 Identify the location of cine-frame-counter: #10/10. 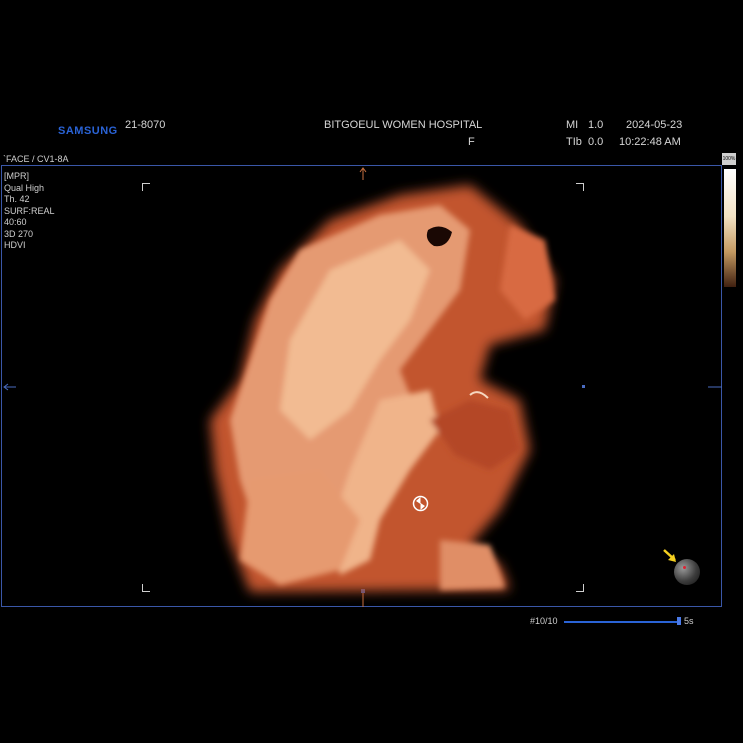
(544, 621).